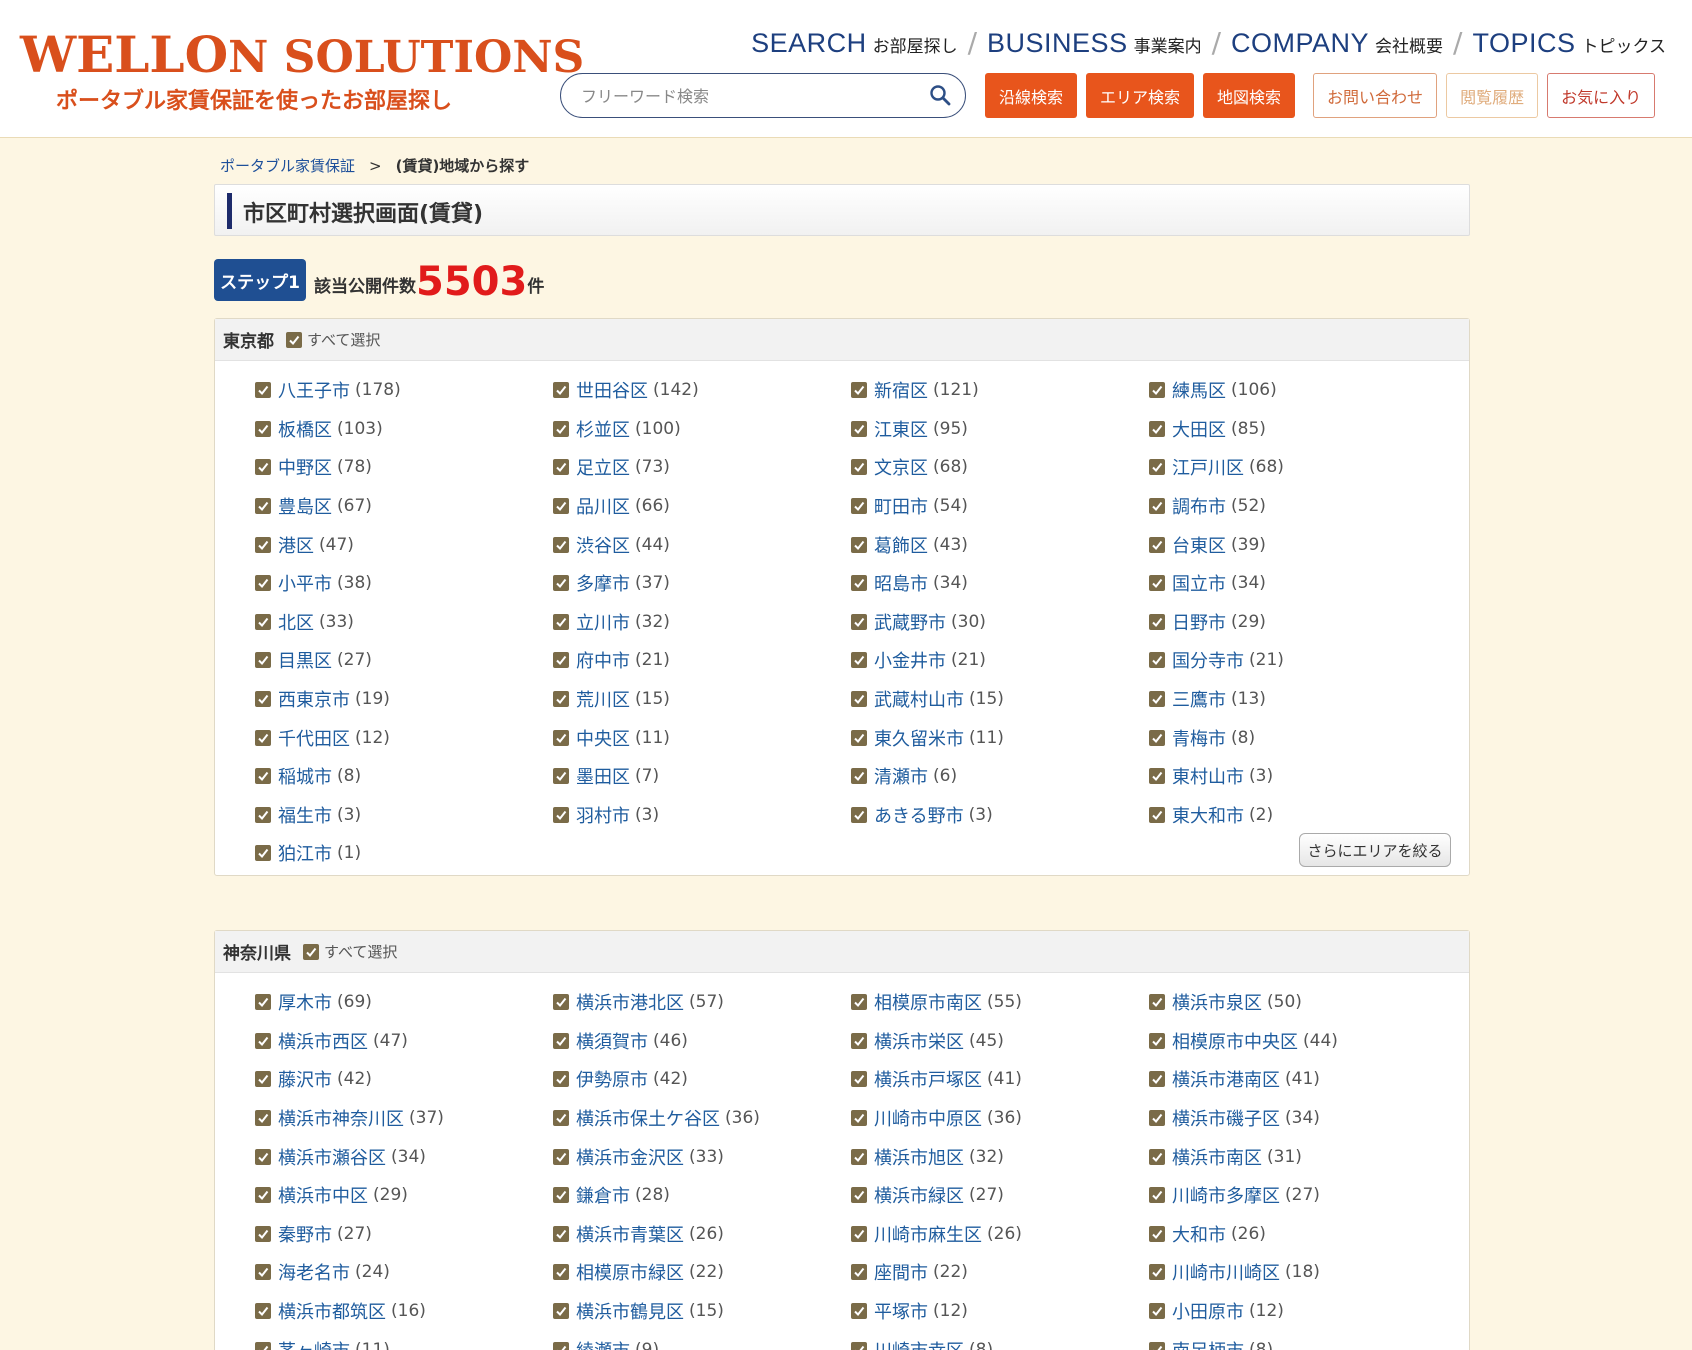 This screenshot has height=1350, width=1692. What do you see at coordinates (305, 429) in the screenshot?
I see `city-name-link: 板橋区` at bounding box center [305, 429].